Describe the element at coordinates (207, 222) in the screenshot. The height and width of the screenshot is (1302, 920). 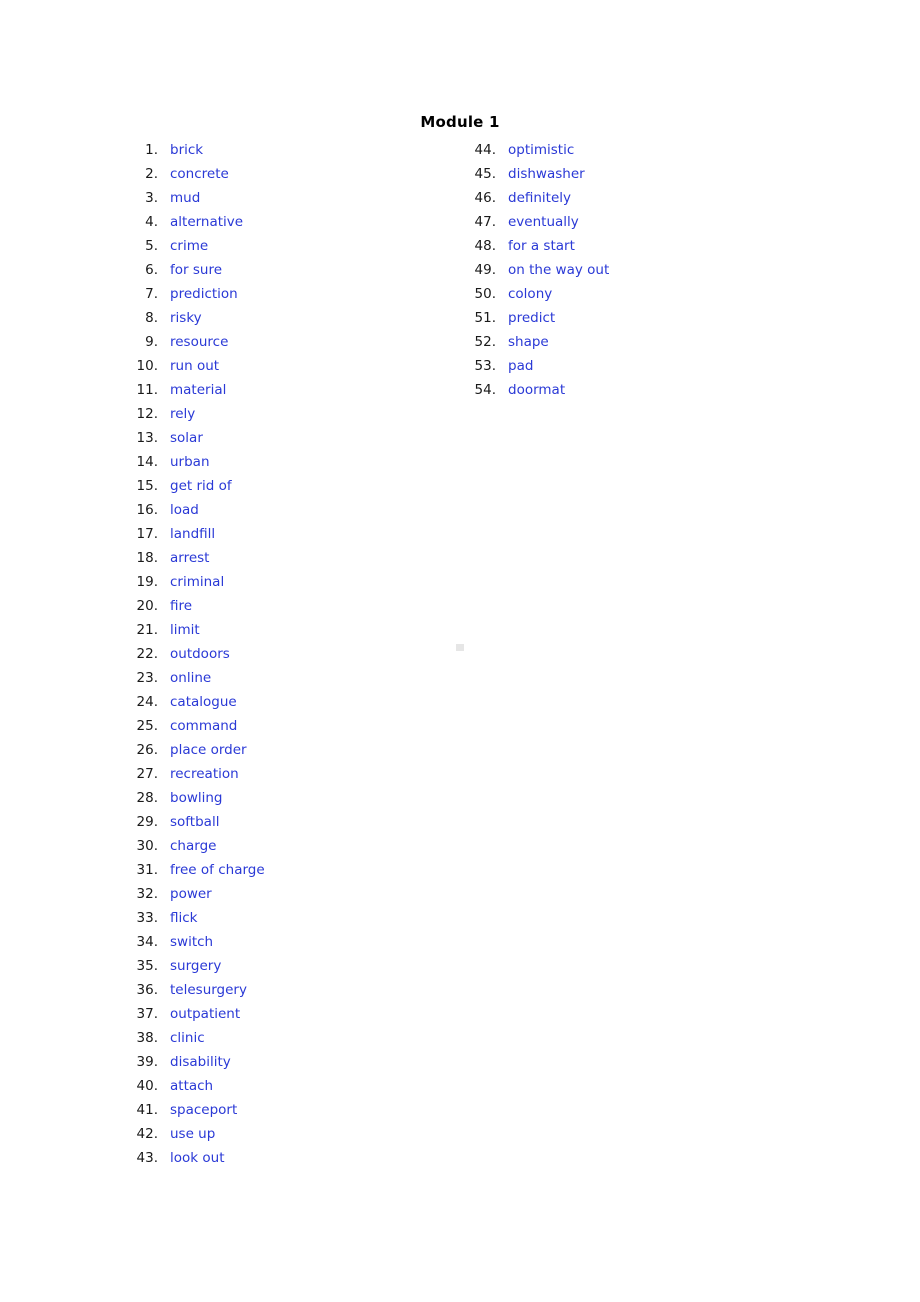
I see `vocabulary-word: alternative` at that location.